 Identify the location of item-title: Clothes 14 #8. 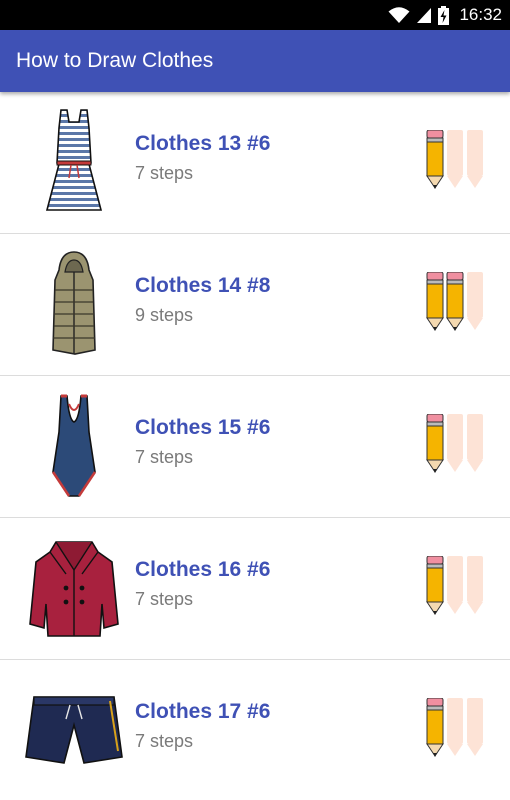
(203, 285).